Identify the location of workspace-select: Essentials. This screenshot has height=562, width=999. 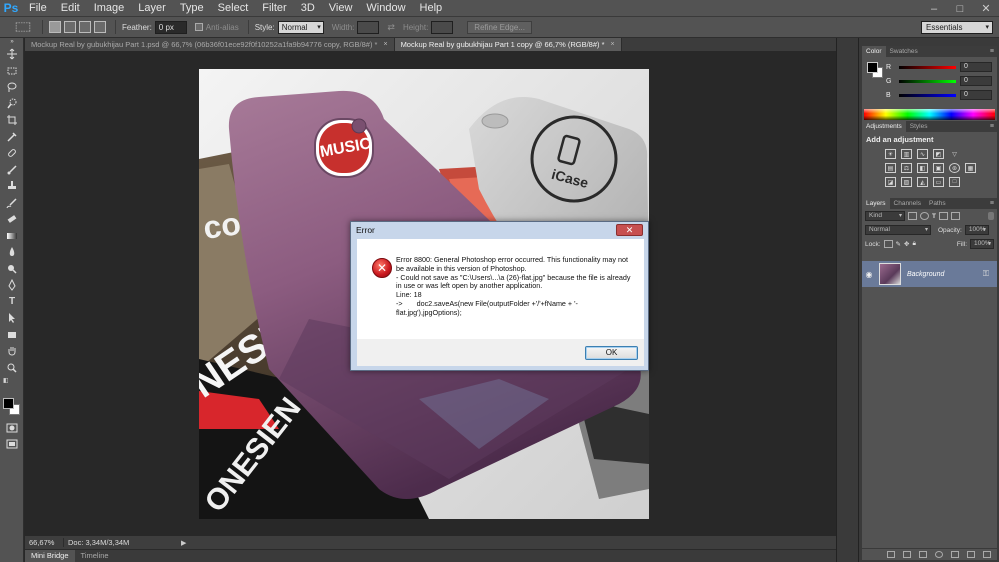
(957, 27).